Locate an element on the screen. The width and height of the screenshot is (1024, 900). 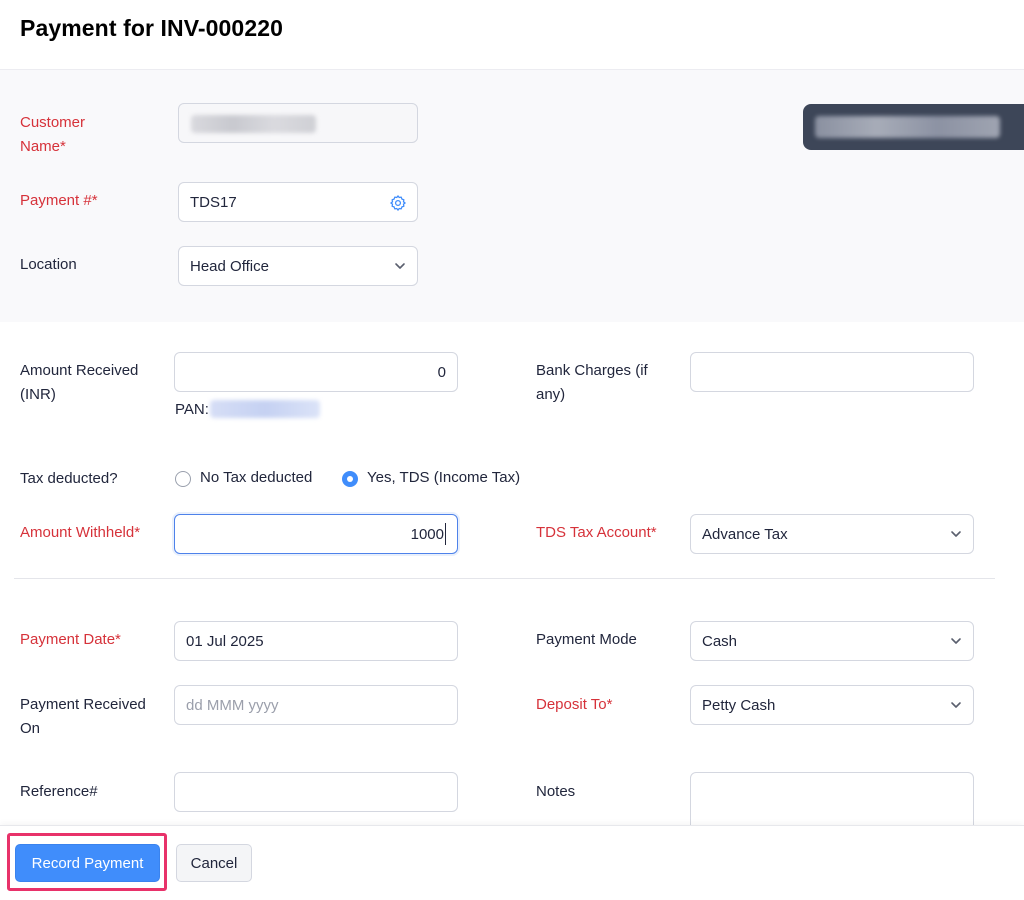
amount-withheld-label: Amount Withheld* is located at coordinates (80, 532).